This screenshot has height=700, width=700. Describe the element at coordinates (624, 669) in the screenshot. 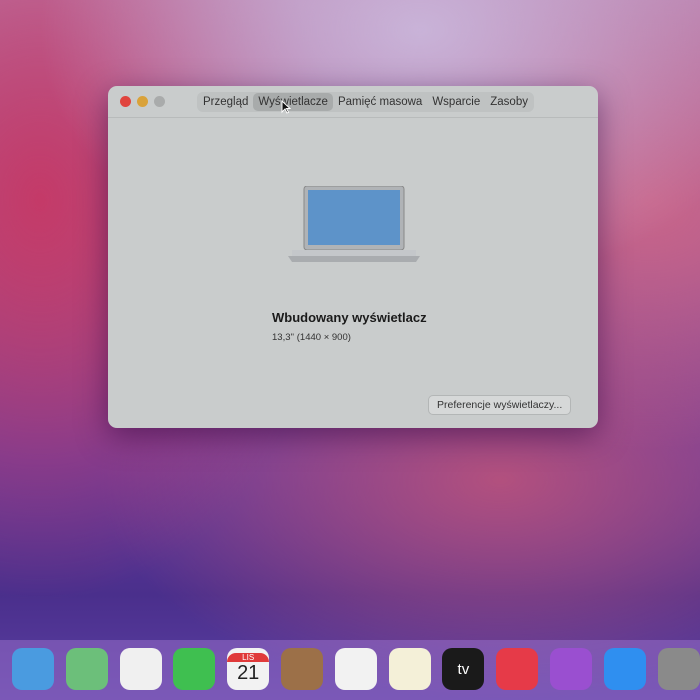

I see `app-store-icon` at that location.